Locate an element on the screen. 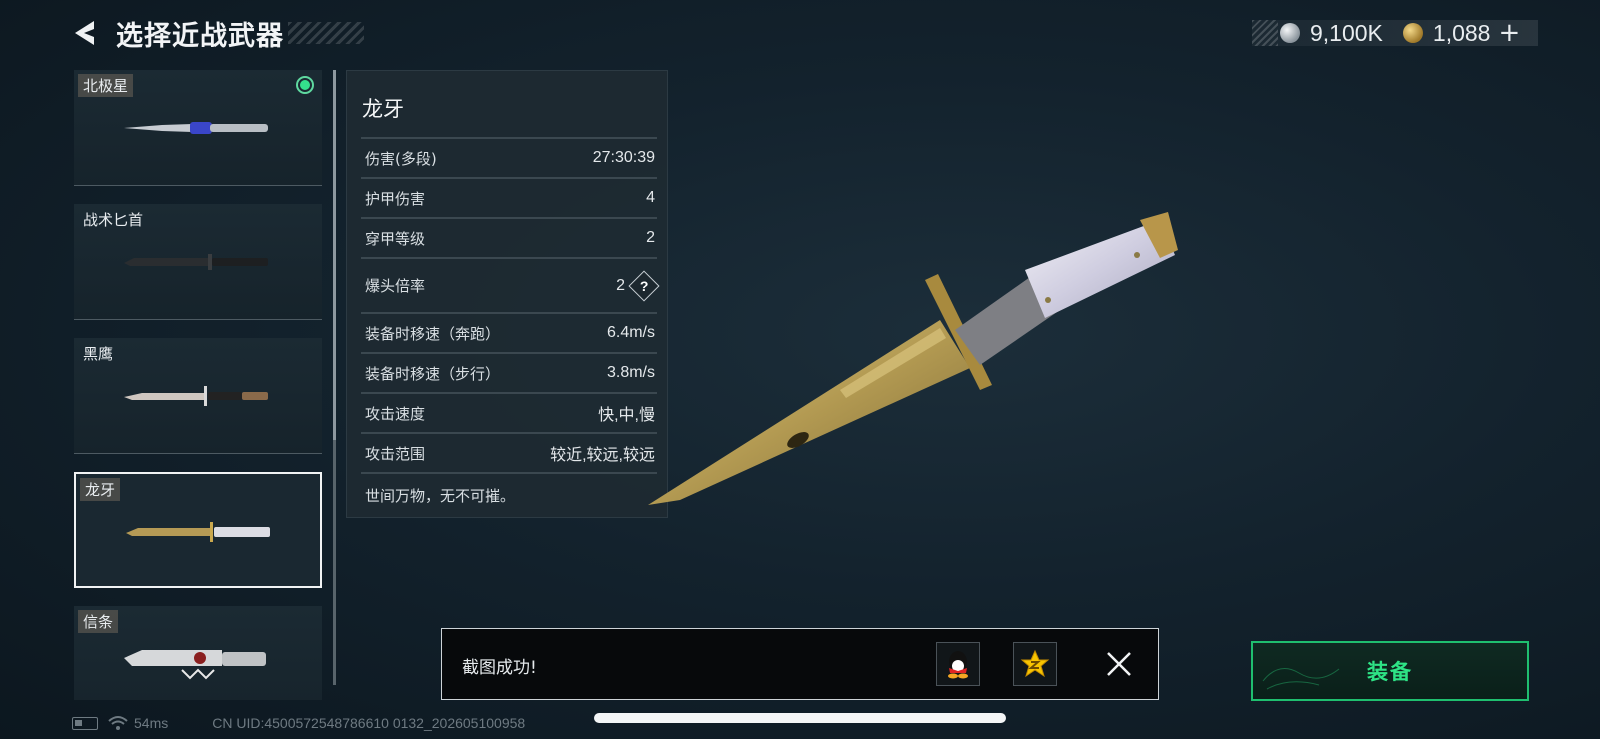  stat-label: 爆头倍率 is located at coordinates (395, 286).